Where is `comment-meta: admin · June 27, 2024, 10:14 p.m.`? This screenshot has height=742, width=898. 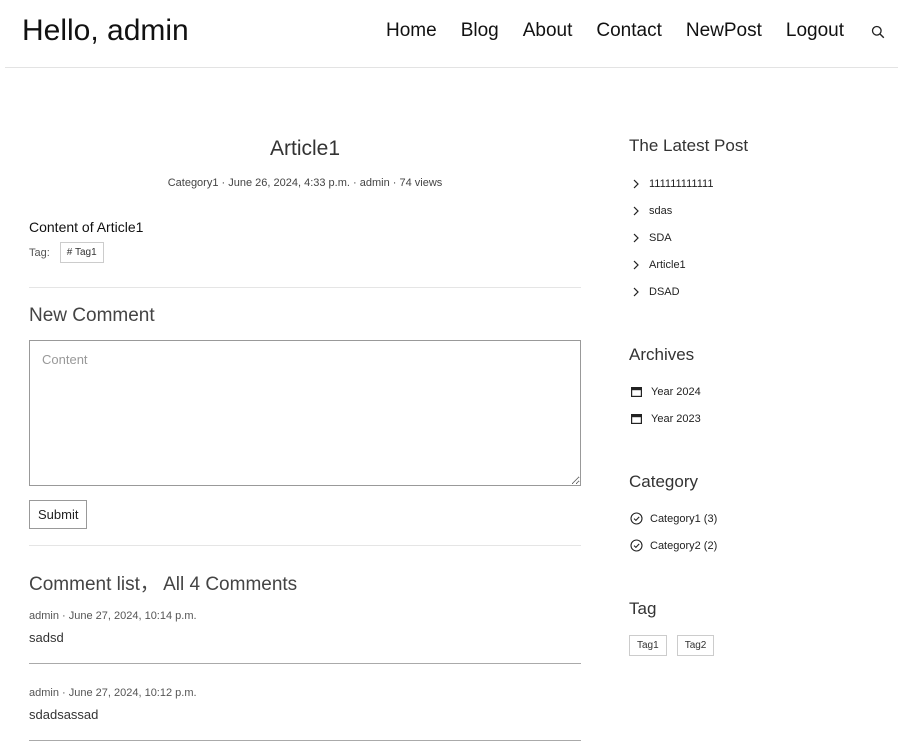 comment-meta: admin · June 27, 2024, 10:14 p.m. is located at coordinates (113, 616).